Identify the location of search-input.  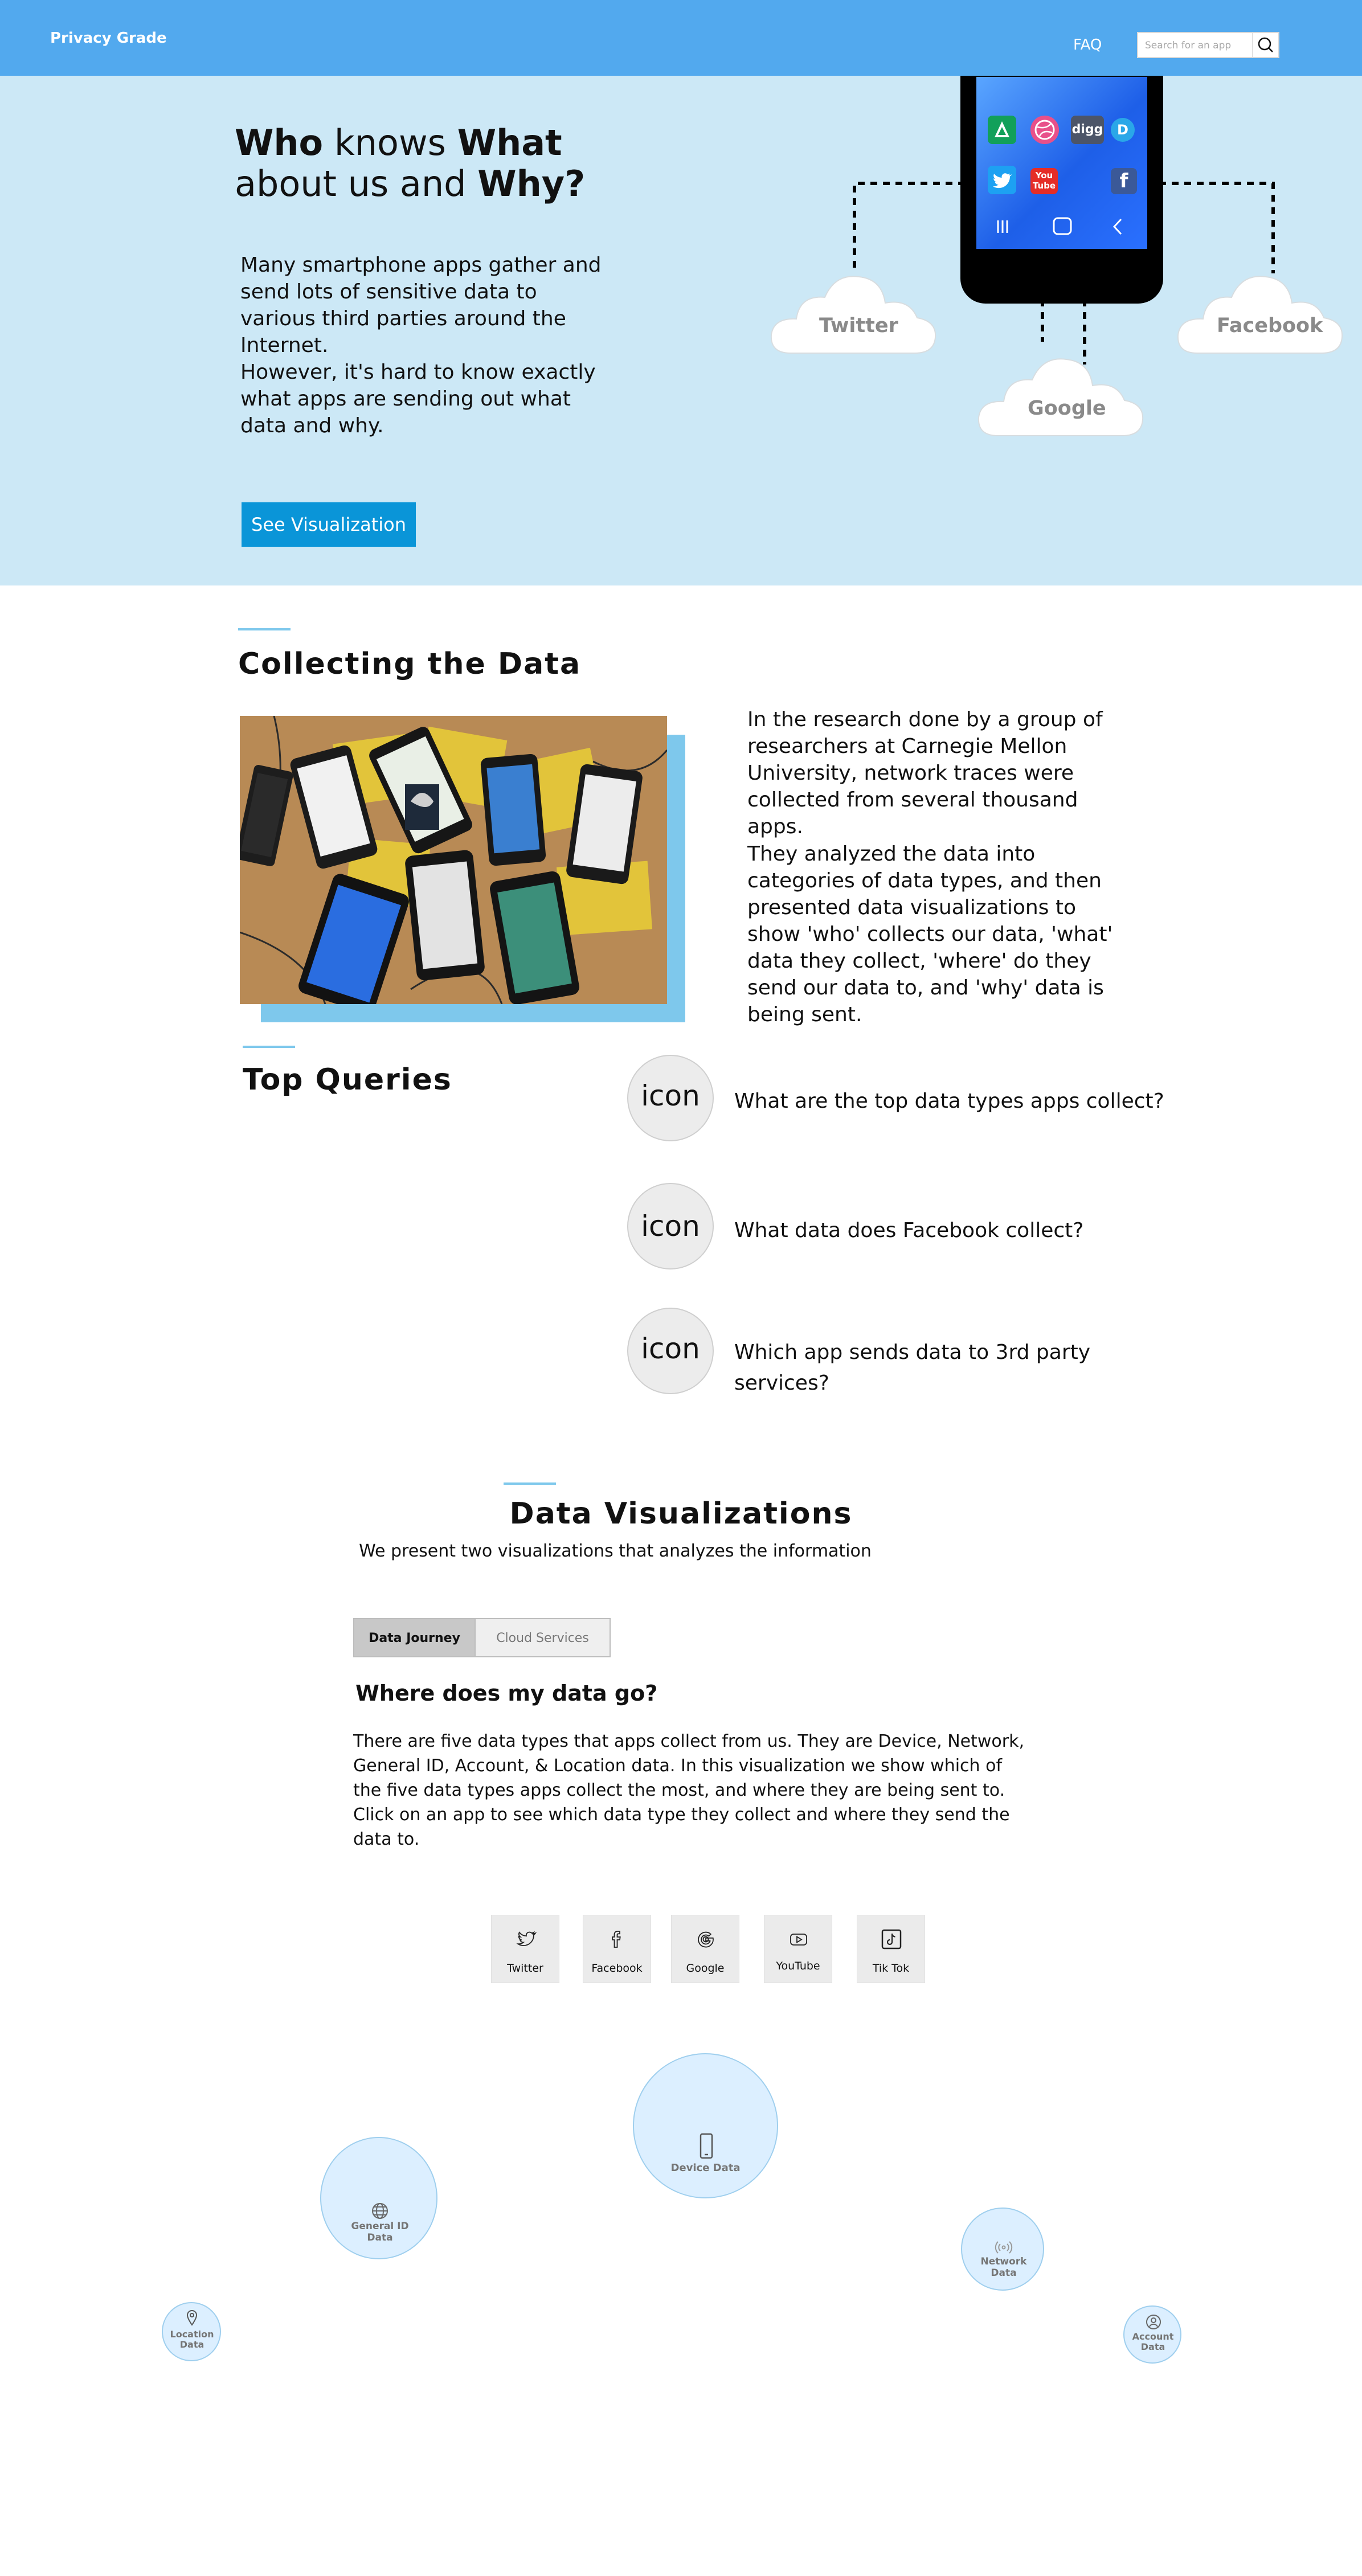
(1199, 46).